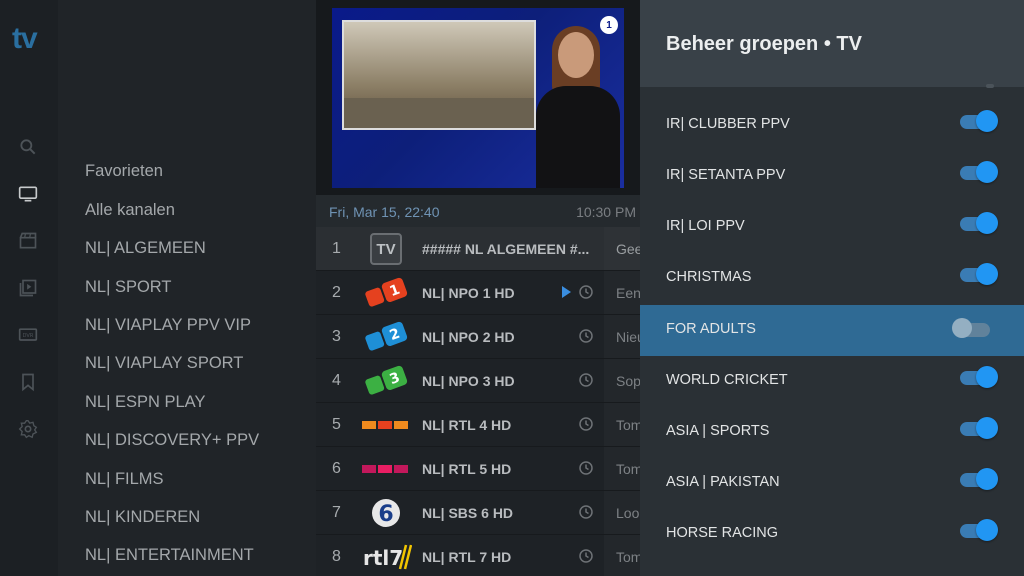  What do you see at coordinates (28, 147) in the screenshot?
I see `search-icon` at bounding box center [28, 147].